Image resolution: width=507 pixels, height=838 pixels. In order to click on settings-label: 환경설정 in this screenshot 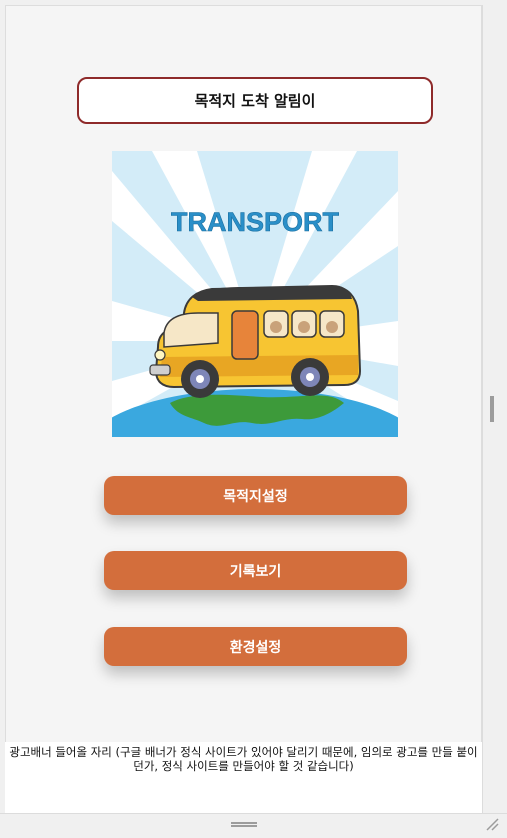, I will do `click(255, 646)`.